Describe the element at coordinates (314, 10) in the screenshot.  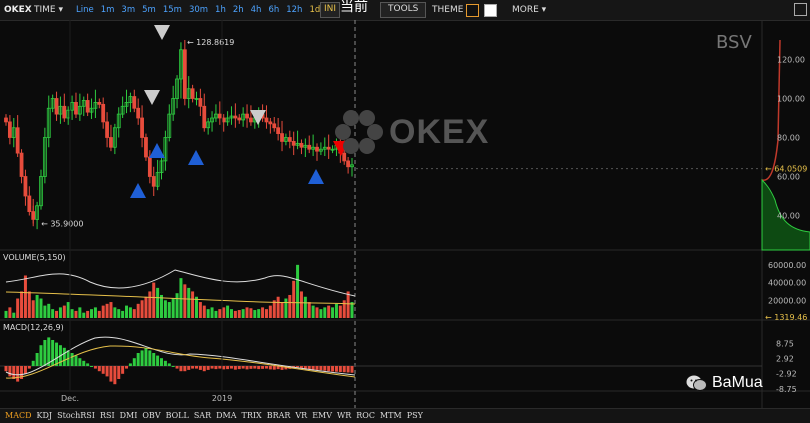
I see `interval-1d: 1d` at that location.